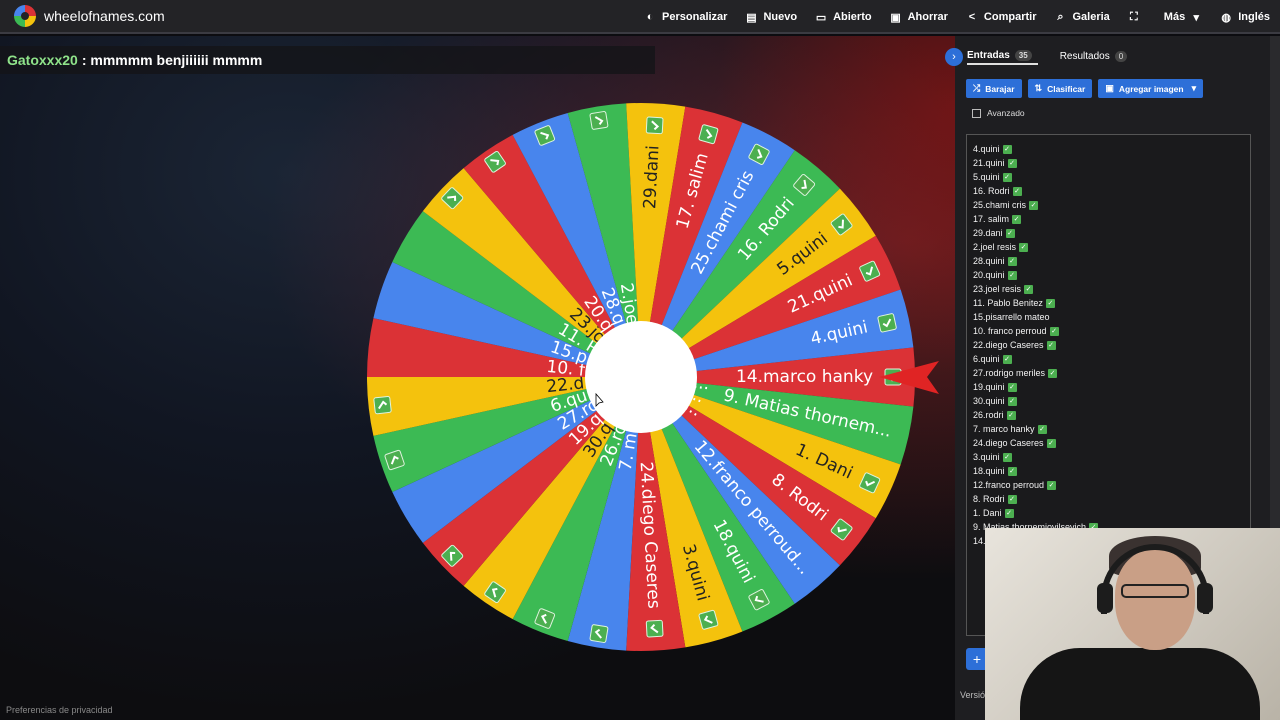 This screenshot has height=720, width=1280. Describe the element at coordinates (1111, 149) in the screenshot. I see `entry-line: 4.quini ✓` at that location.